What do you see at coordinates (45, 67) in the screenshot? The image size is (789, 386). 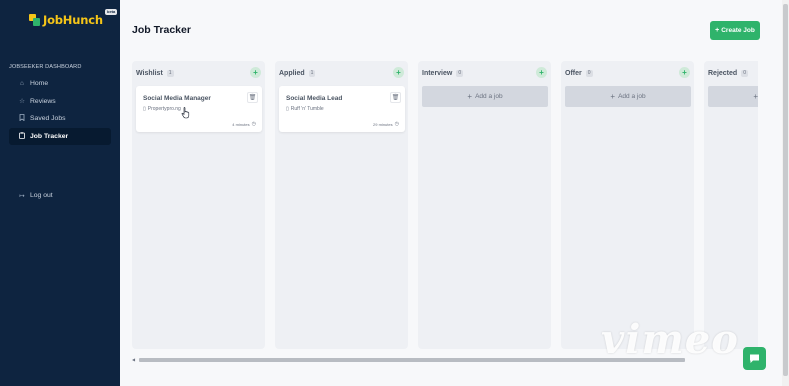 I see `sidebar-heading: JOBSEEKER DASHBOARD` at bounding box center [45, 67].